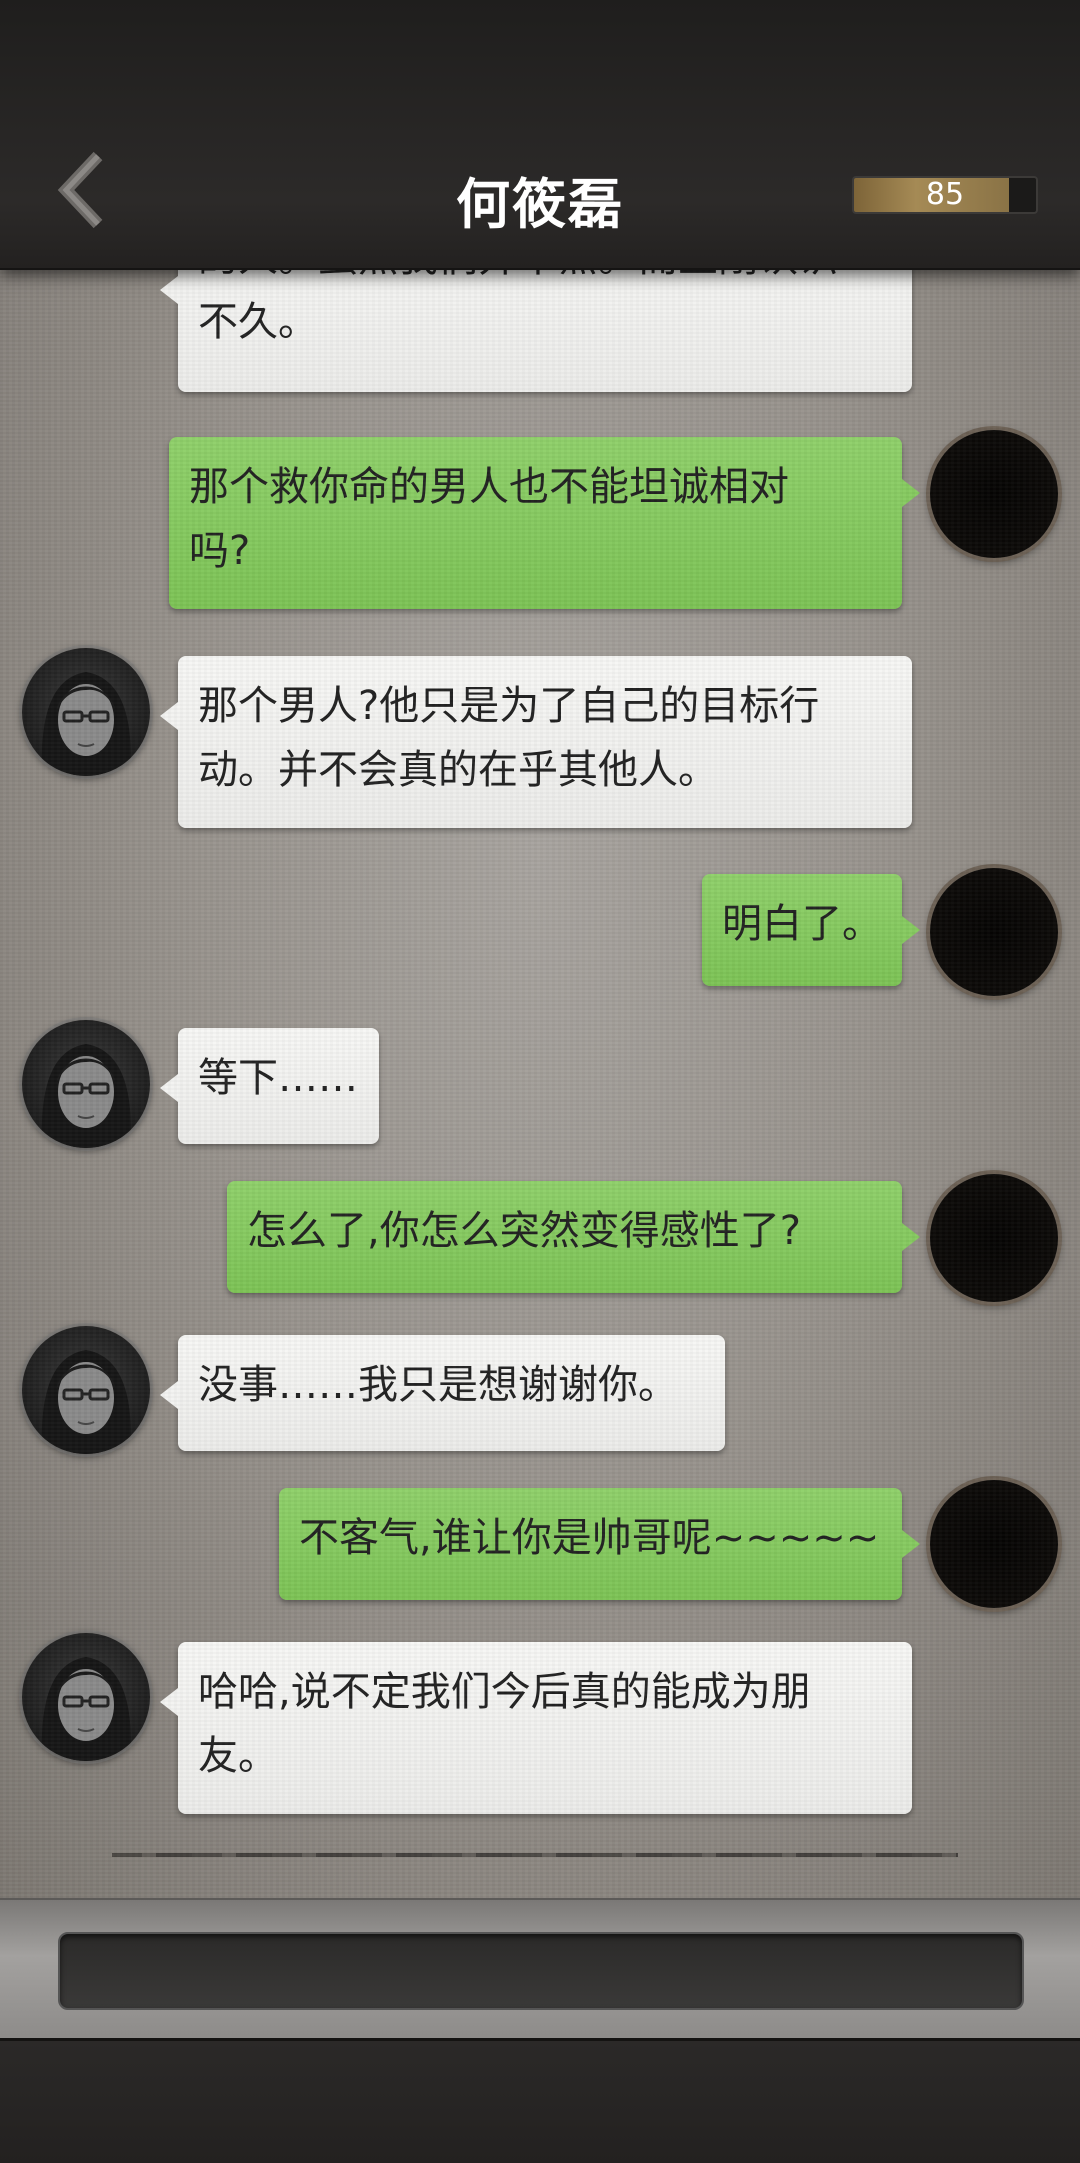 Image resolution: width=1080 pixels, height=2163 pixels. I want to click on message-bubble-user: 那个救你命的男人也不能坦诚相对 吗?, so click(544, 523).